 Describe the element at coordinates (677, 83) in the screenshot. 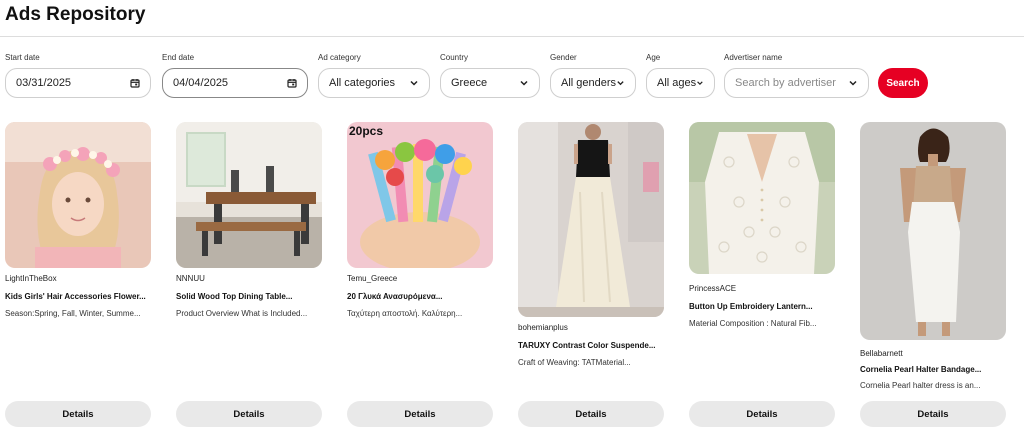

I see `age-value: All ages` at that location.